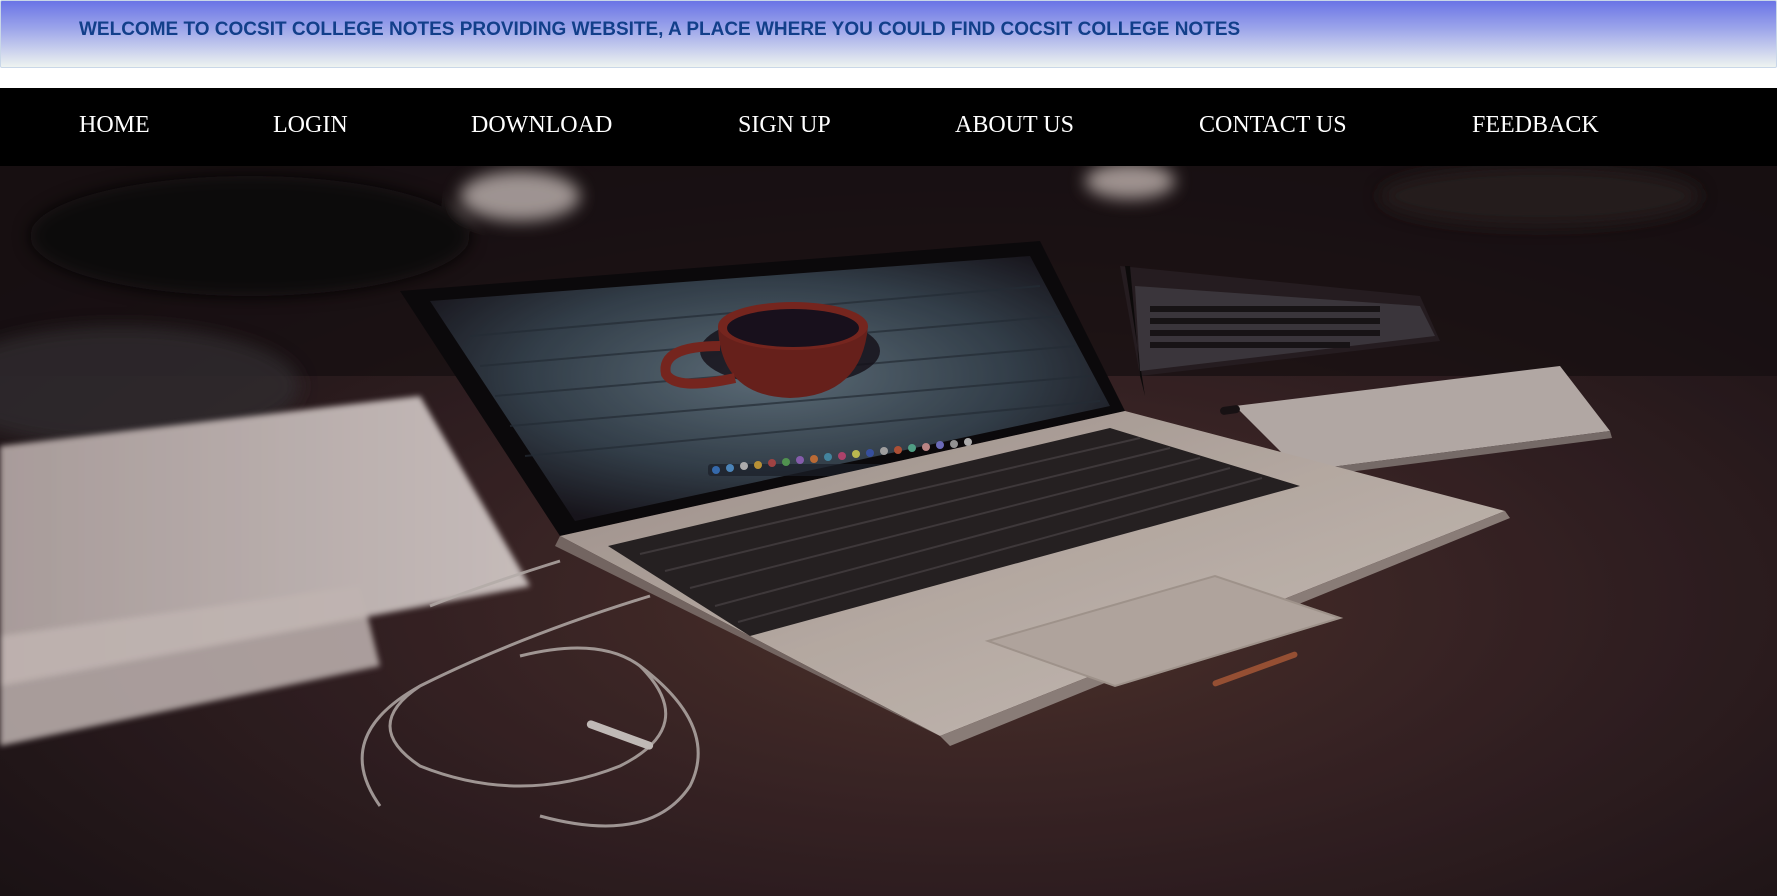 Image resolution: width=1777 pixels, height=896 pixels. Describe the element at coordinates (1535, 125) in the screenshot. I see `nav-feedback: FEEDBACK` at that location.